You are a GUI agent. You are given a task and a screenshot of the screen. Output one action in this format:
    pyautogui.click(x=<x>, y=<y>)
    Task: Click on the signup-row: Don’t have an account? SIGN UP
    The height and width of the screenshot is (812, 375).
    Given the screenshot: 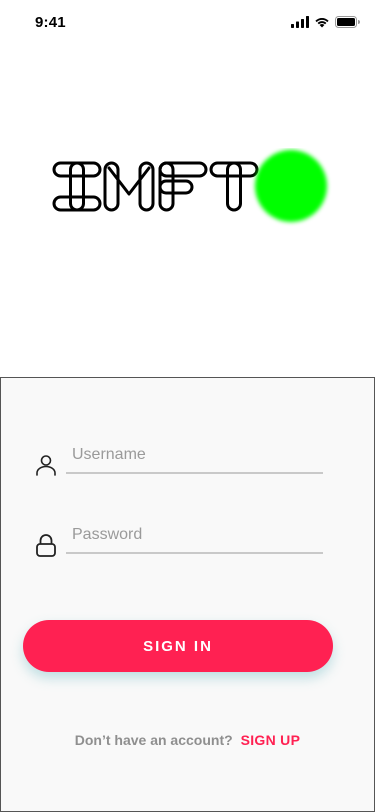 What is the action you would take?
    pyautogui.click(x=187, y=740)
    